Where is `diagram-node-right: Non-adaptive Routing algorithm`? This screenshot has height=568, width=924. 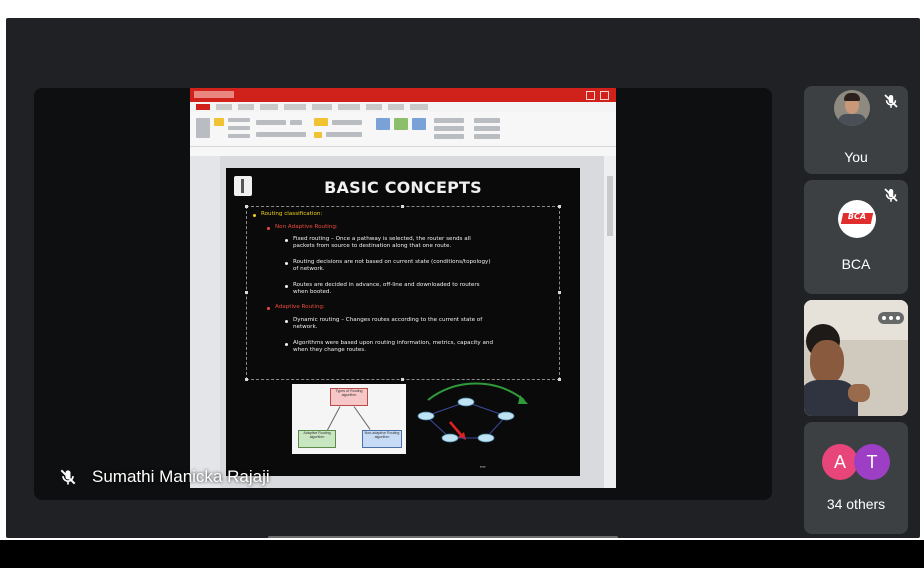 diagram-node-right: Non-adaptive Routing algorithm is located at coordinates (382, 439).